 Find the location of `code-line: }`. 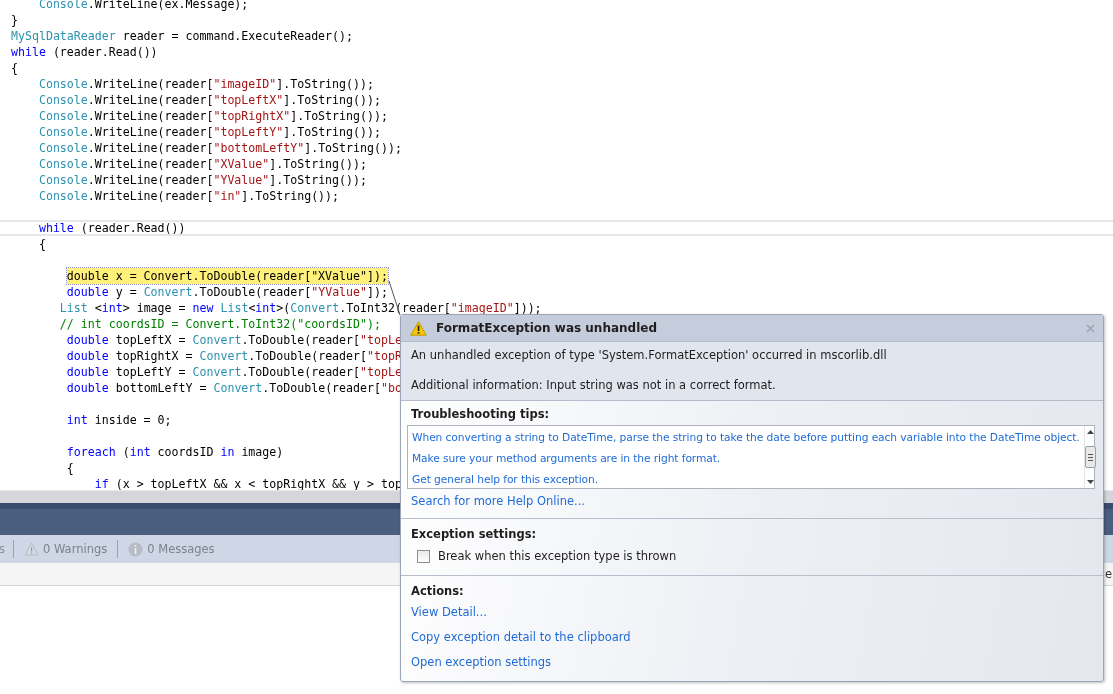

code-line: } is located at coordinates (14, 20).